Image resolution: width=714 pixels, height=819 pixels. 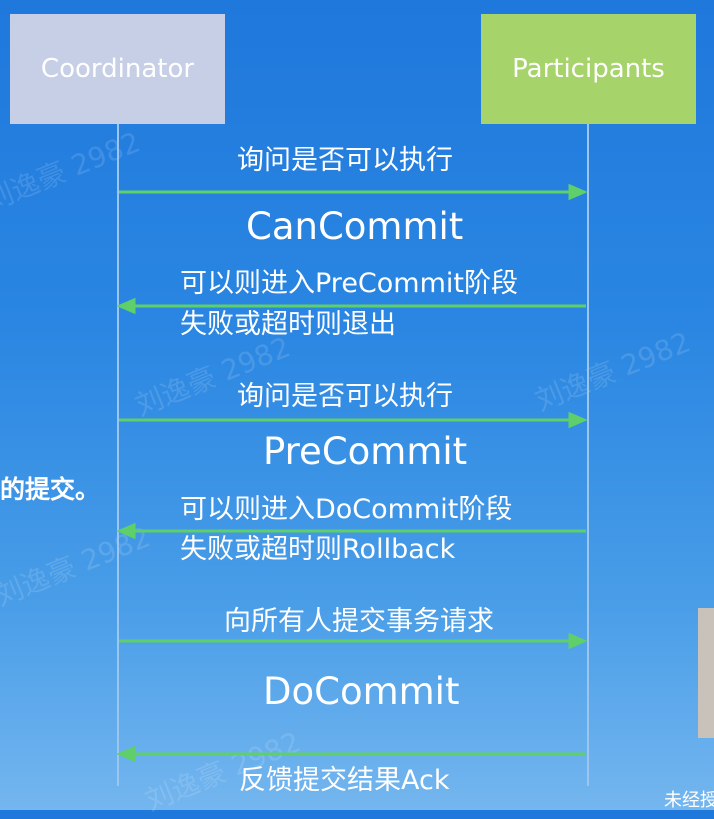 I want to click on message-sublabel: 失败或超时则退出, so click(x=288, y=324).